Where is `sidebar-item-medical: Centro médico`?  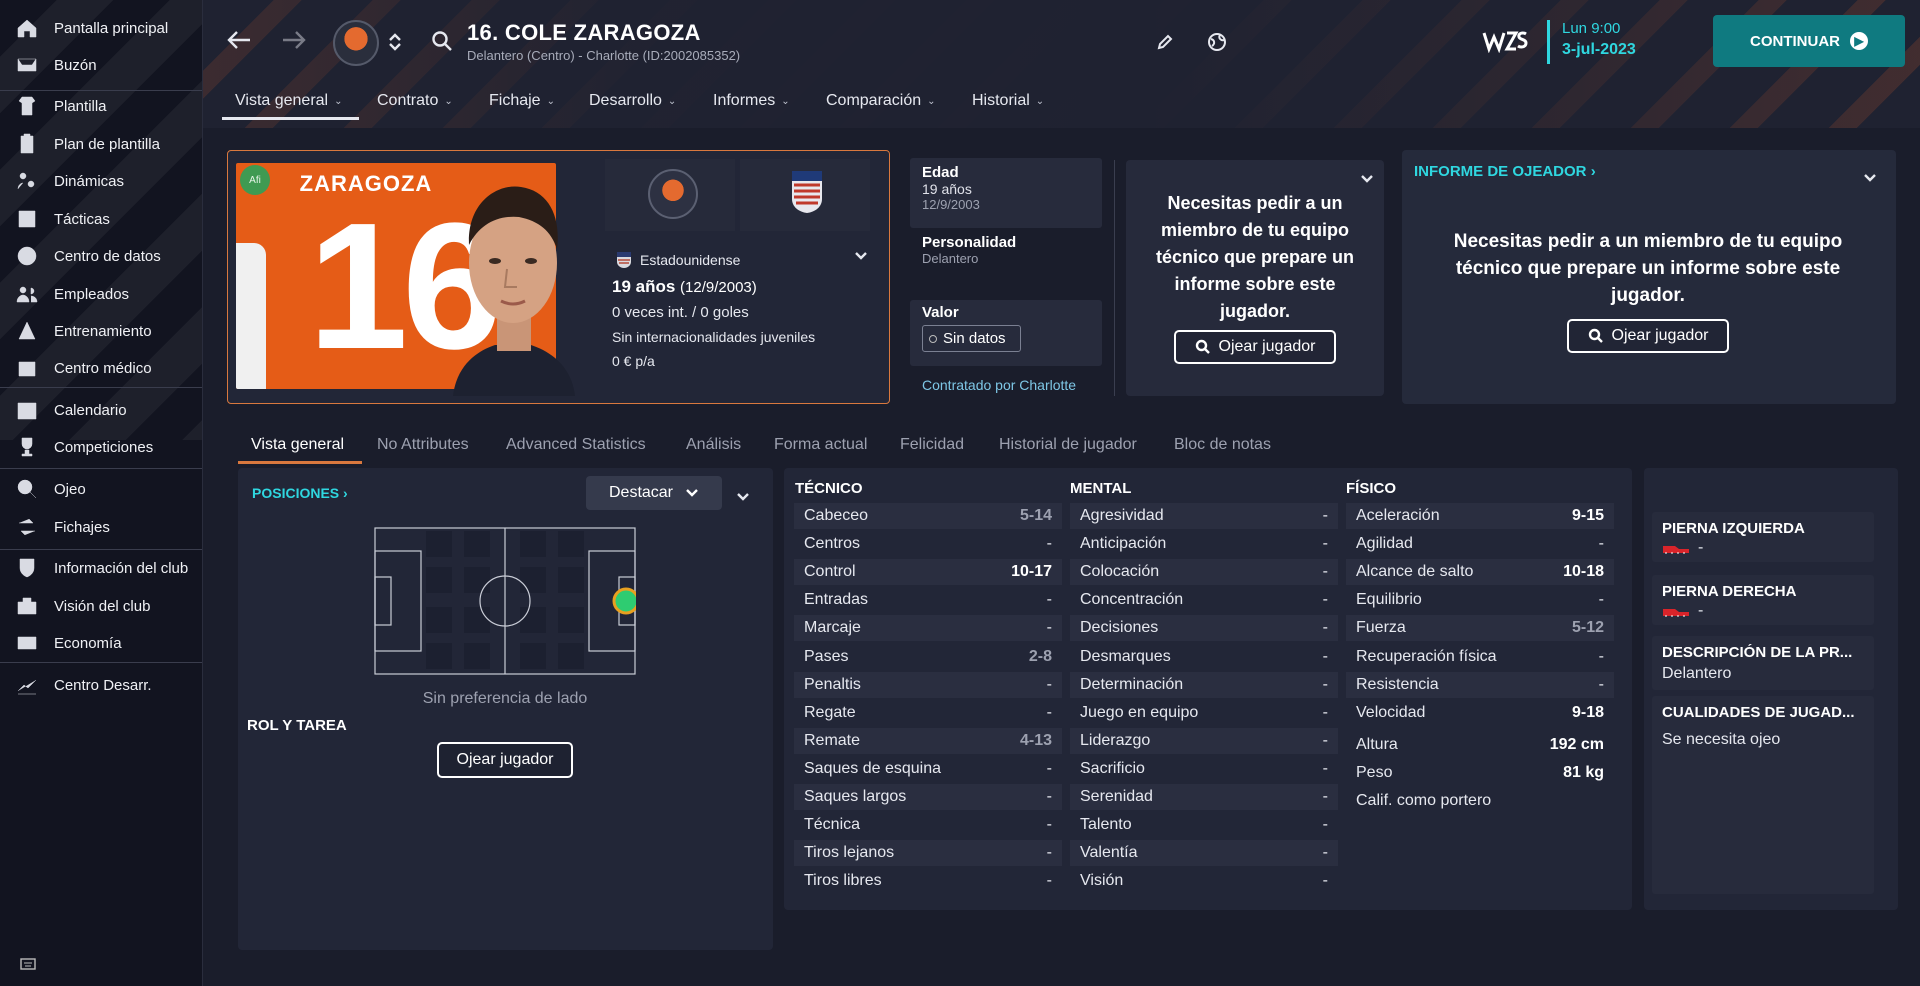 sidebar-item-medical: Centro médico is located at coordinates (101, 368).